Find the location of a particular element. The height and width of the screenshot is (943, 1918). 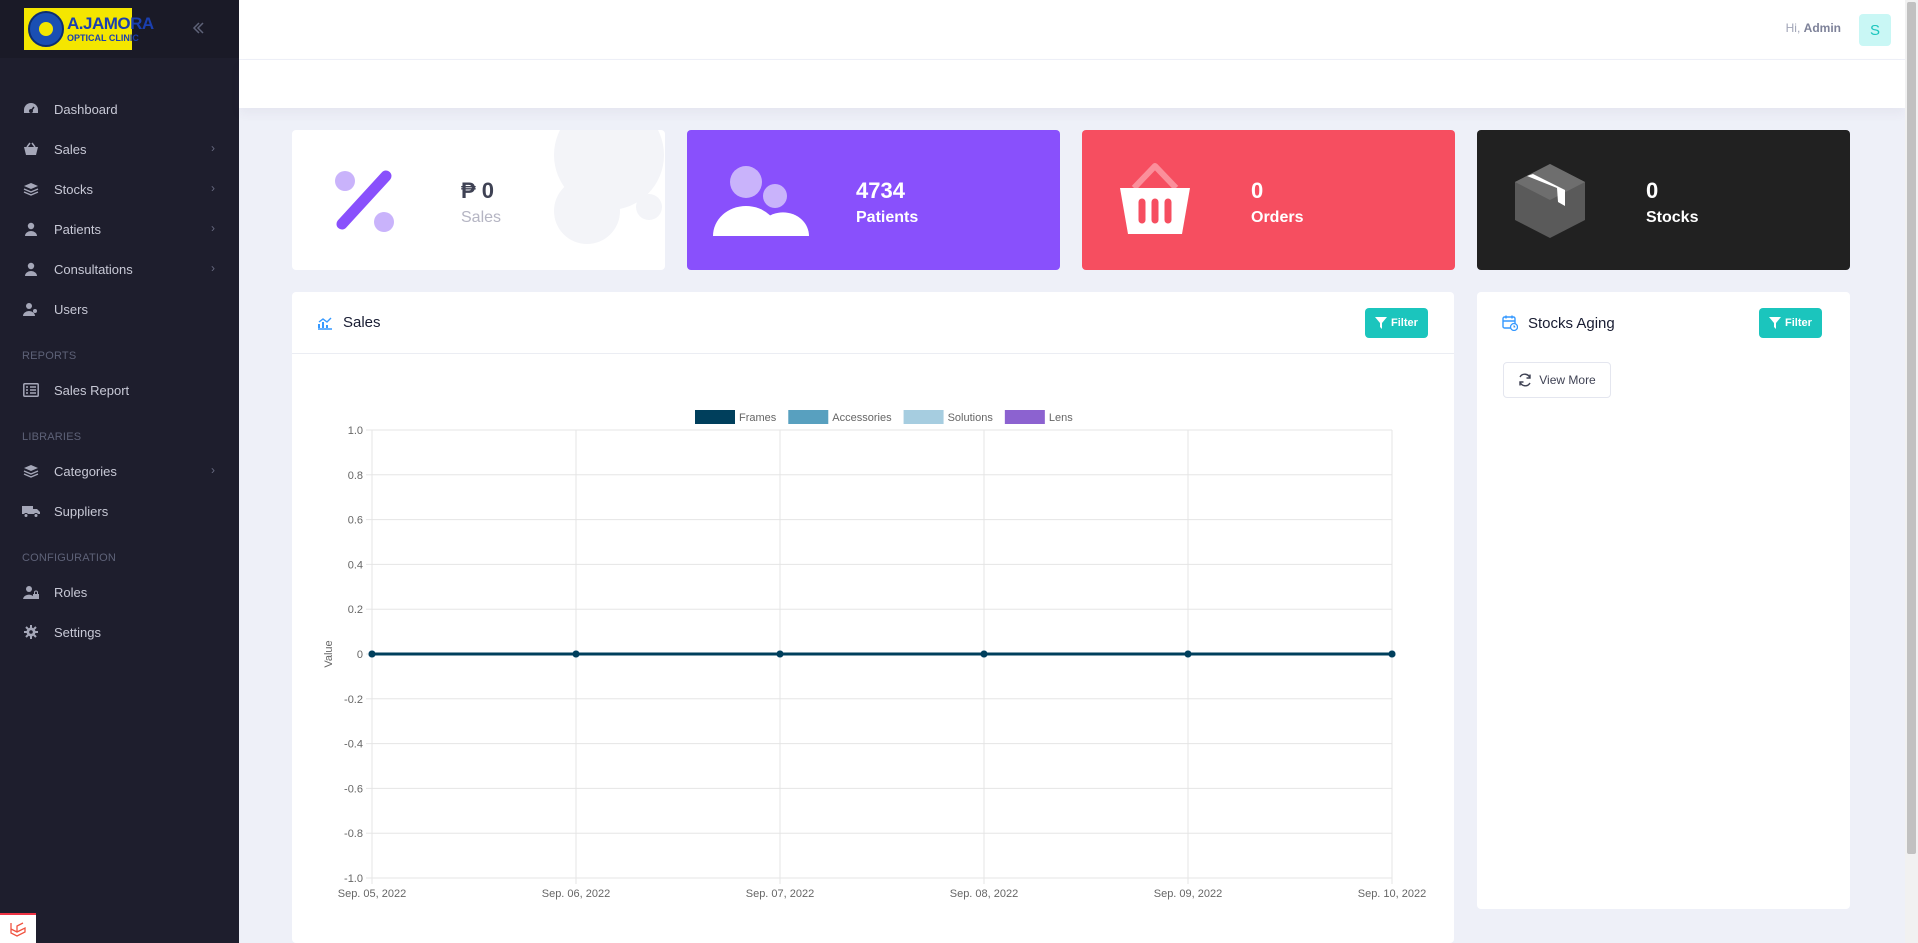

stat-label: Patients is located at coordinates (887, 217).